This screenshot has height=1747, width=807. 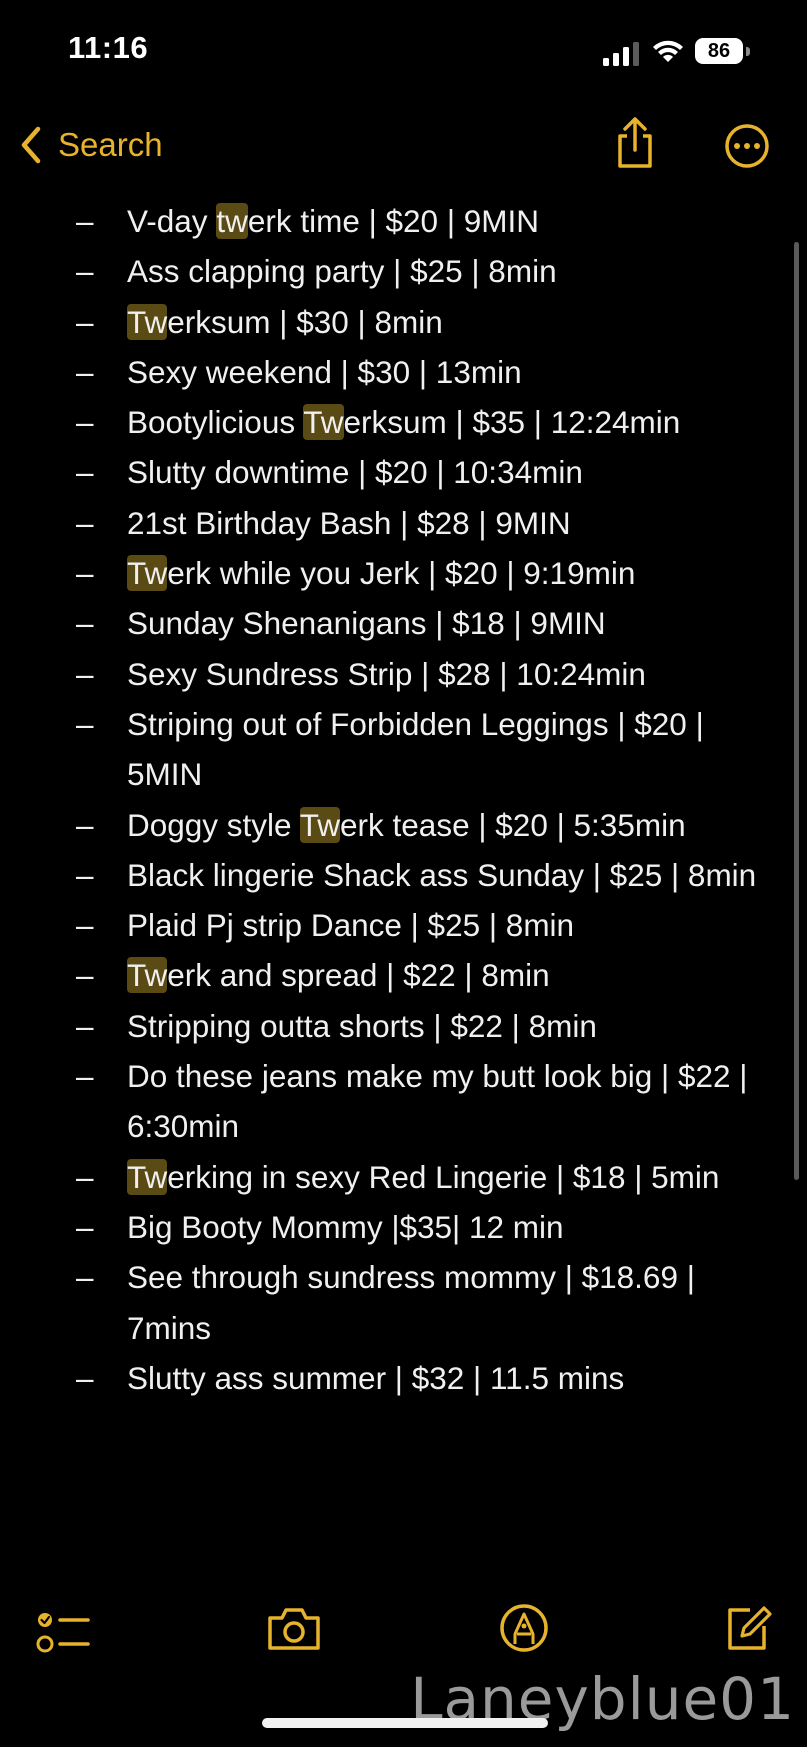 I want to click on note-list-item: – Slutty downtime | $20 | 10:34min, so click(x=403, y=472).